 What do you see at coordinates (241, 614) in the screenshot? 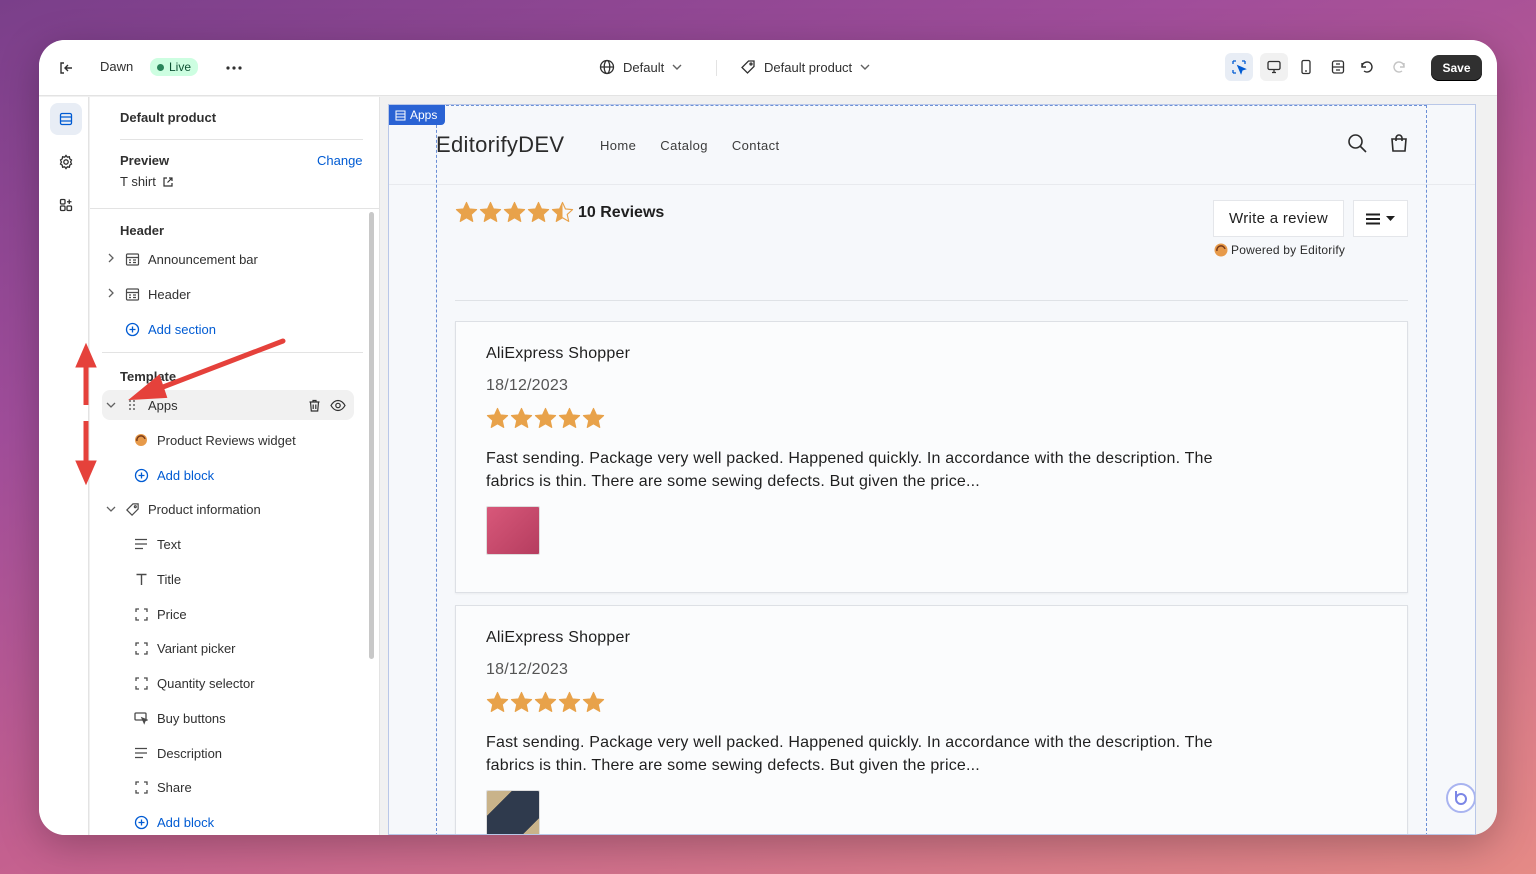
I see `block-price: Price` at bounding box center [241, 614].